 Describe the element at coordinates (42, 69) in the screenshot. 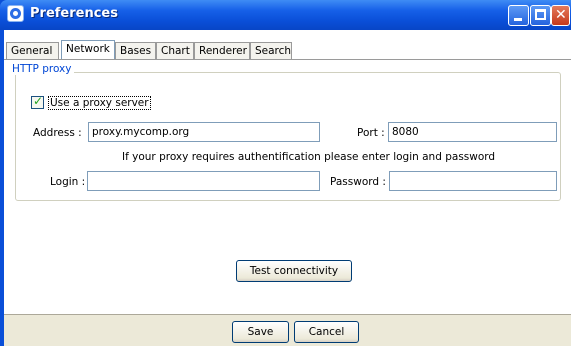

I see `http-proxy-group-label: HTTP proxy` at that location.